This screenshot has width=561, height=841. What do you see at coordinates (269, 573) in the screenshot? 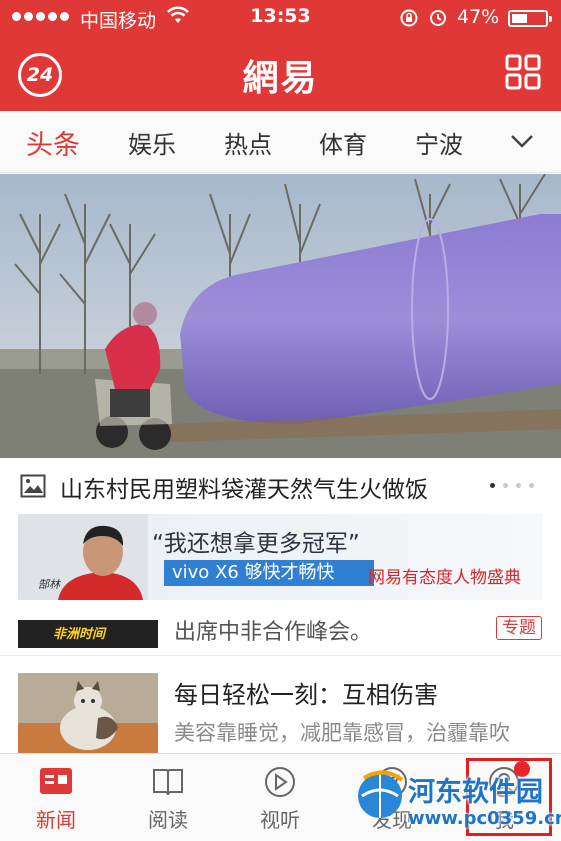
I see `ad-vivo-slogan: vivo X6 够快才畅快` at bounding box center [269, 573].